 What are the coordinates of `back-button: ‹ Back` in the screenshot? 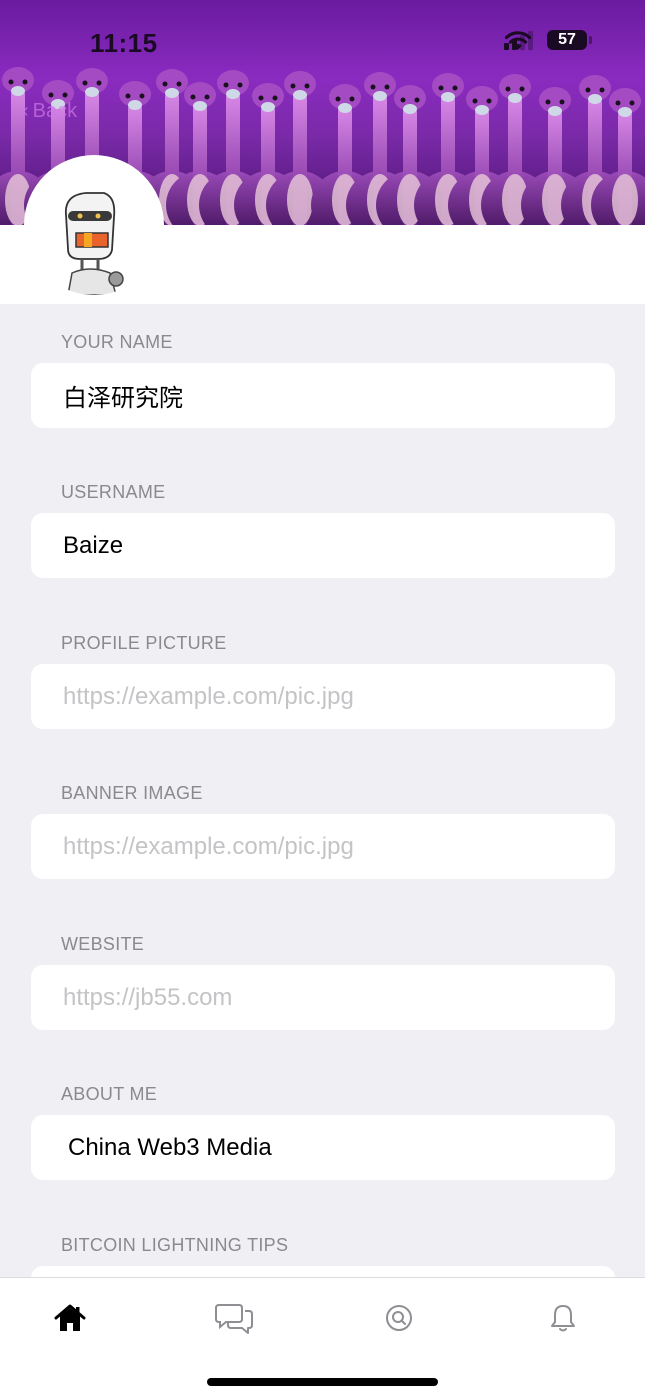 It's located at (49, 111).